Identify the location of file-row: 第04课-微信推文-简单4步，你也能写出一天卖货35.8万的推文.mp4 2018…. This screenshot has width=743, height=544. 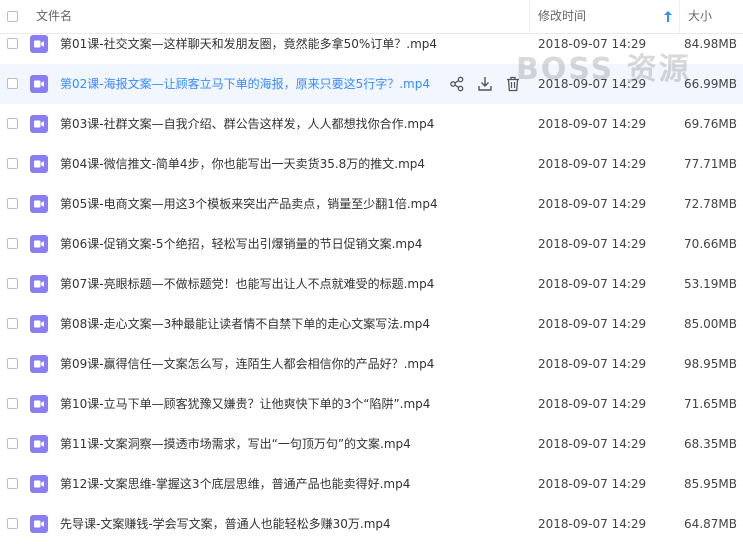
(371, 164).